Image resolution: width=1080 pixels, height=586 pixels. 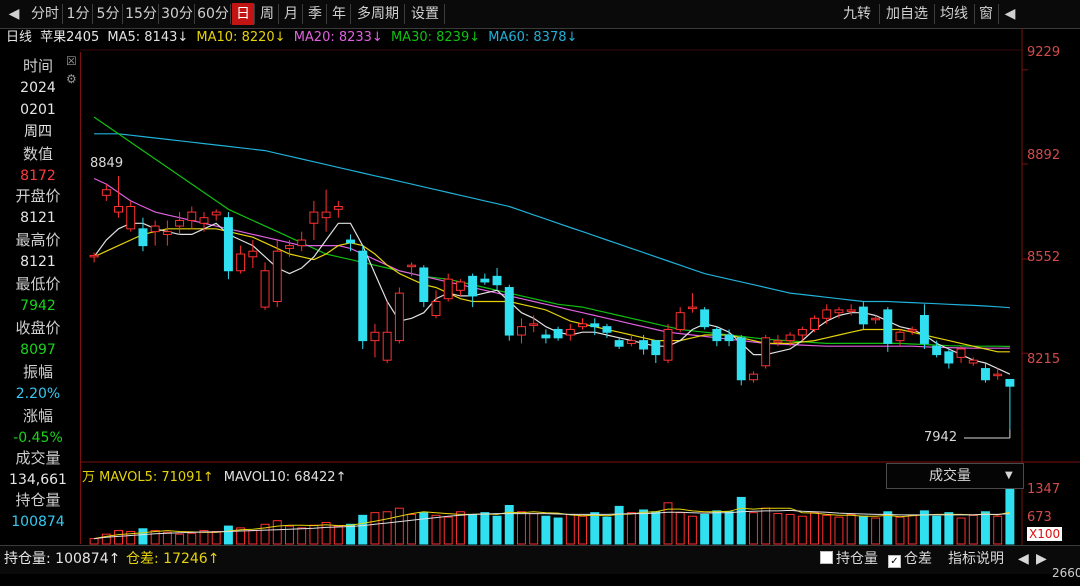 I want to click on bottom-nav-left-button: ◀, so click(x=1023, y=559).